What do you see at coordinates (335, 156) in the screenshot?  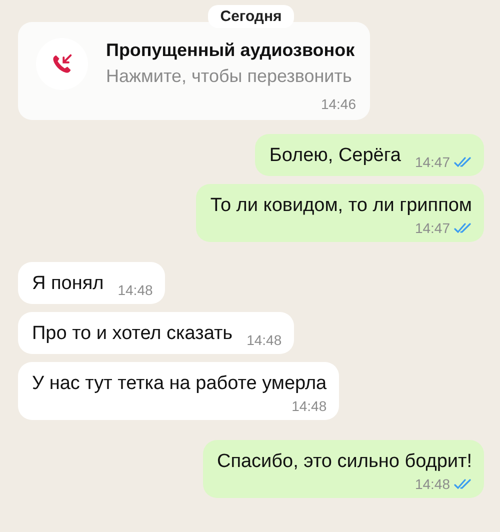 I see `message-text: Болею, Серёга` at bounding box center [335, 156].